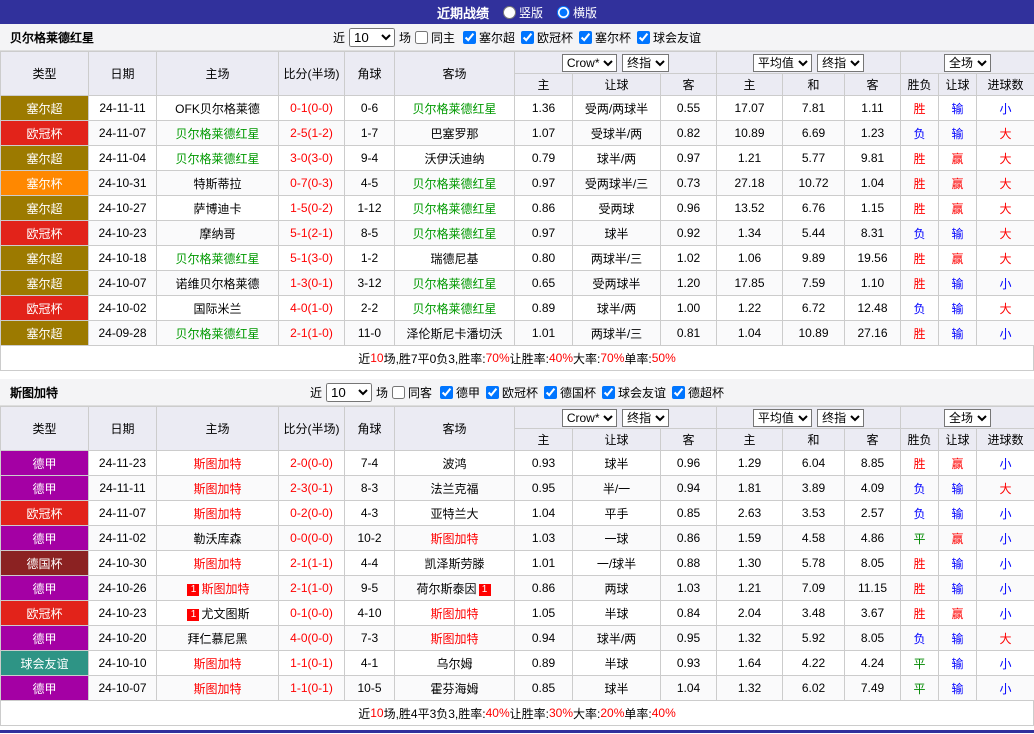 The height and width of the screenshot is (734, 1034). I want to click on home-team-cell: 萨博迪卡, so click(217, 208).